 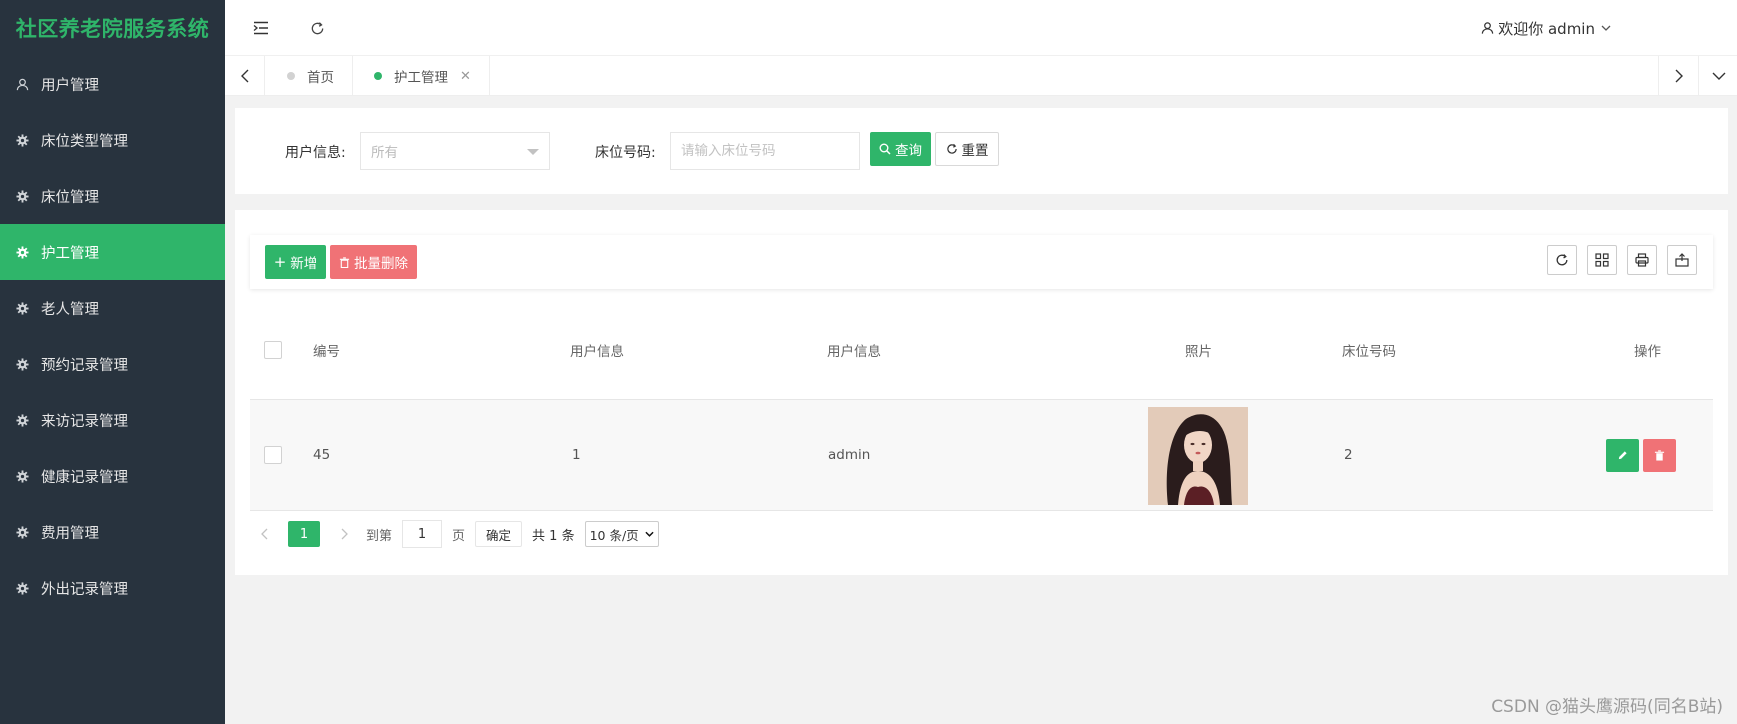 What do you see at coordinates (1198, 352) in the screenshot?
I see `column-header: 照片` at bounding box center [1198, 352].